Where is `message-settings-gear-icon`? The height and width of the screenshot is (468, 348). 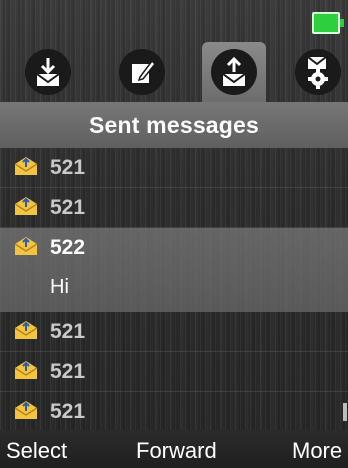
message-settings-gear-icon is located at coordinates (318, 72).